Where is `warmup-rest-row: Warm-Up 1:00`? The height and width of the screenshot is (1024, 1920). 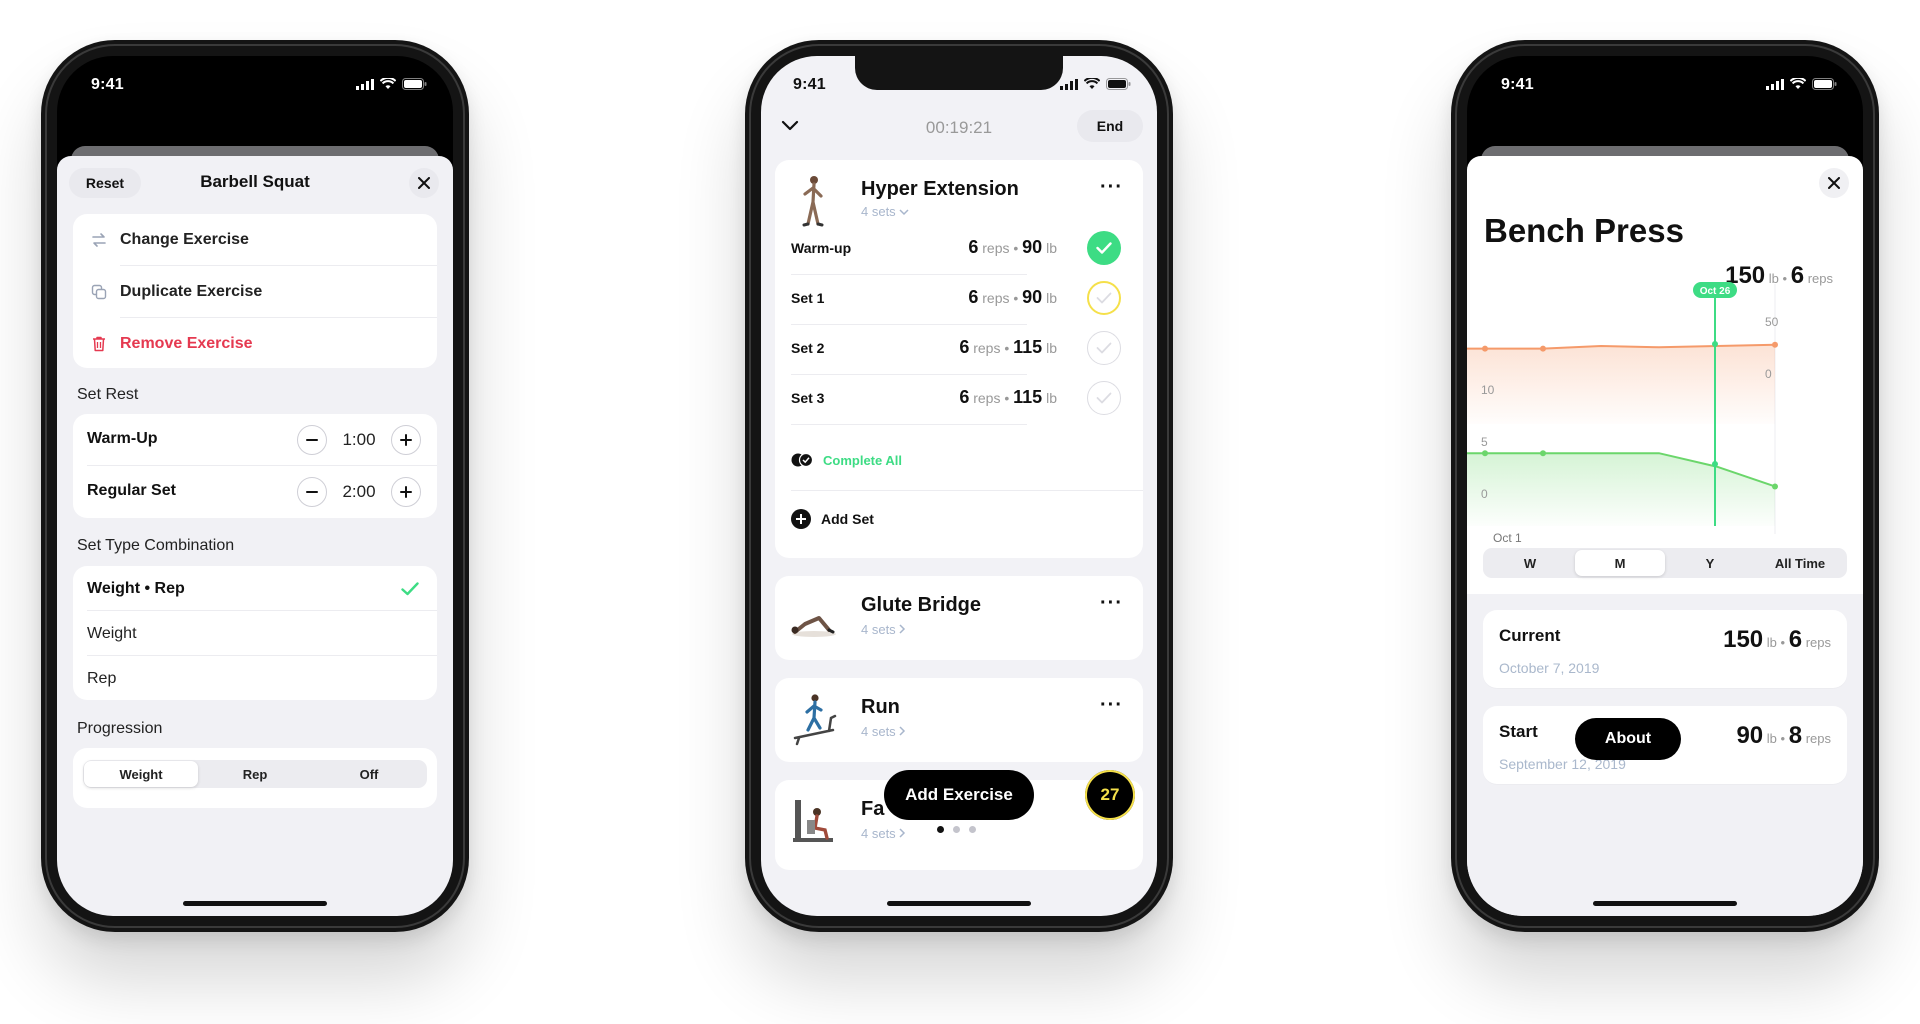 warmup-rest-row: Warm-Up 1:00 is located at coordinates (255, 440).